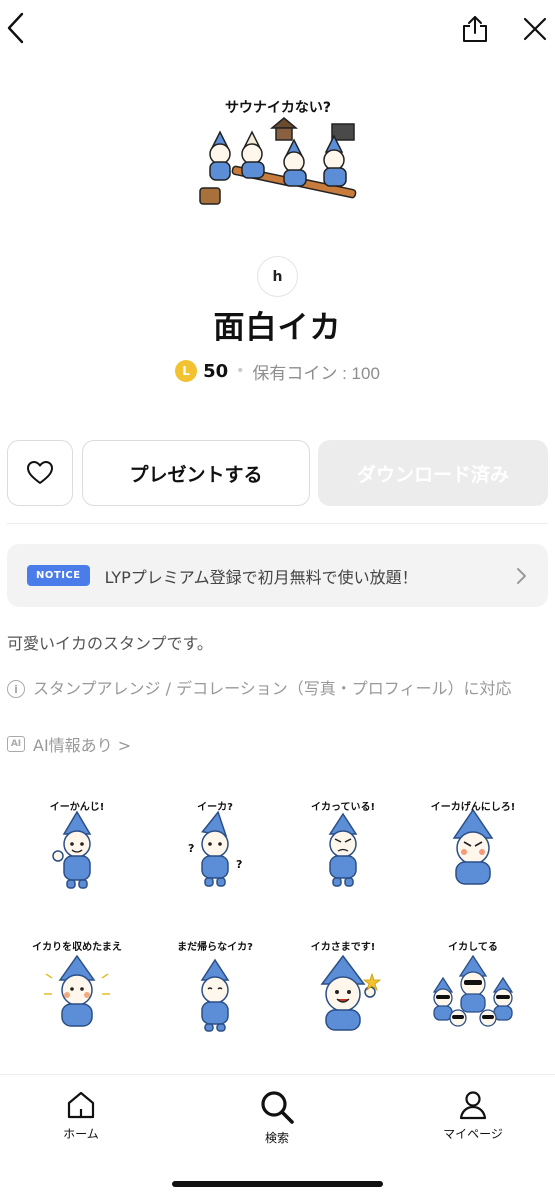  Describe the element at coordinates (16, 689) in the screenshot. I see `info-icon: i` at that location.